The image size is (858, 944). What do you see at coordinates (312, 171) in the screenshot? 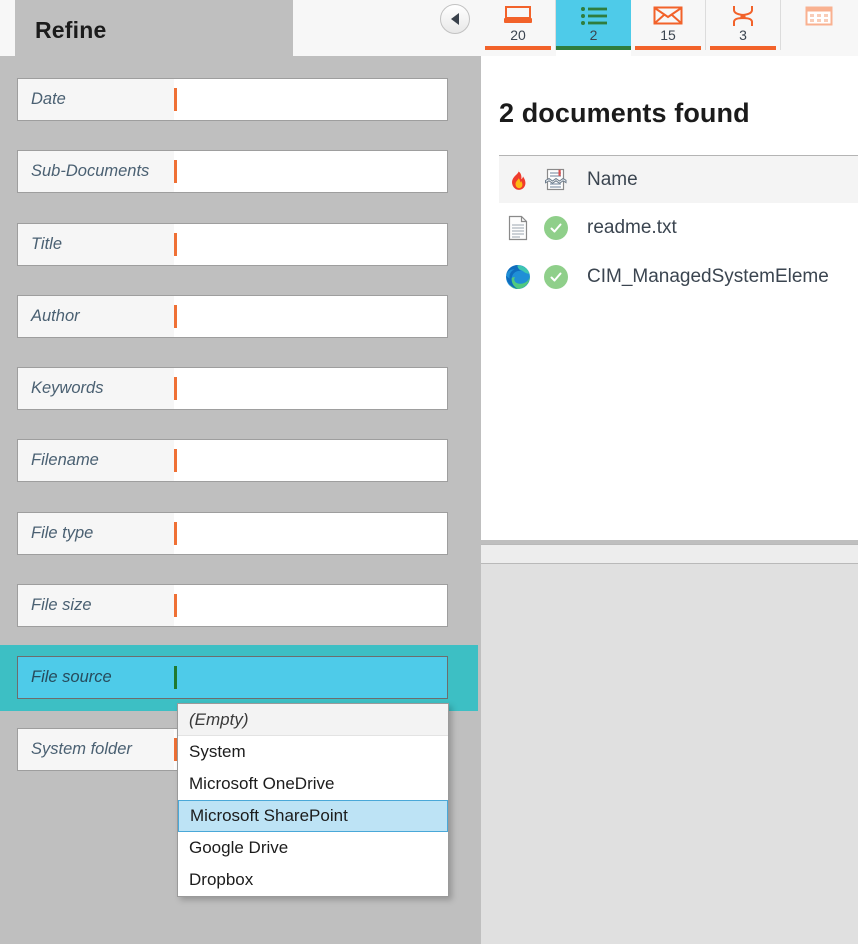
I see `field-value-sub-documents` at bounding box center [312, 171].